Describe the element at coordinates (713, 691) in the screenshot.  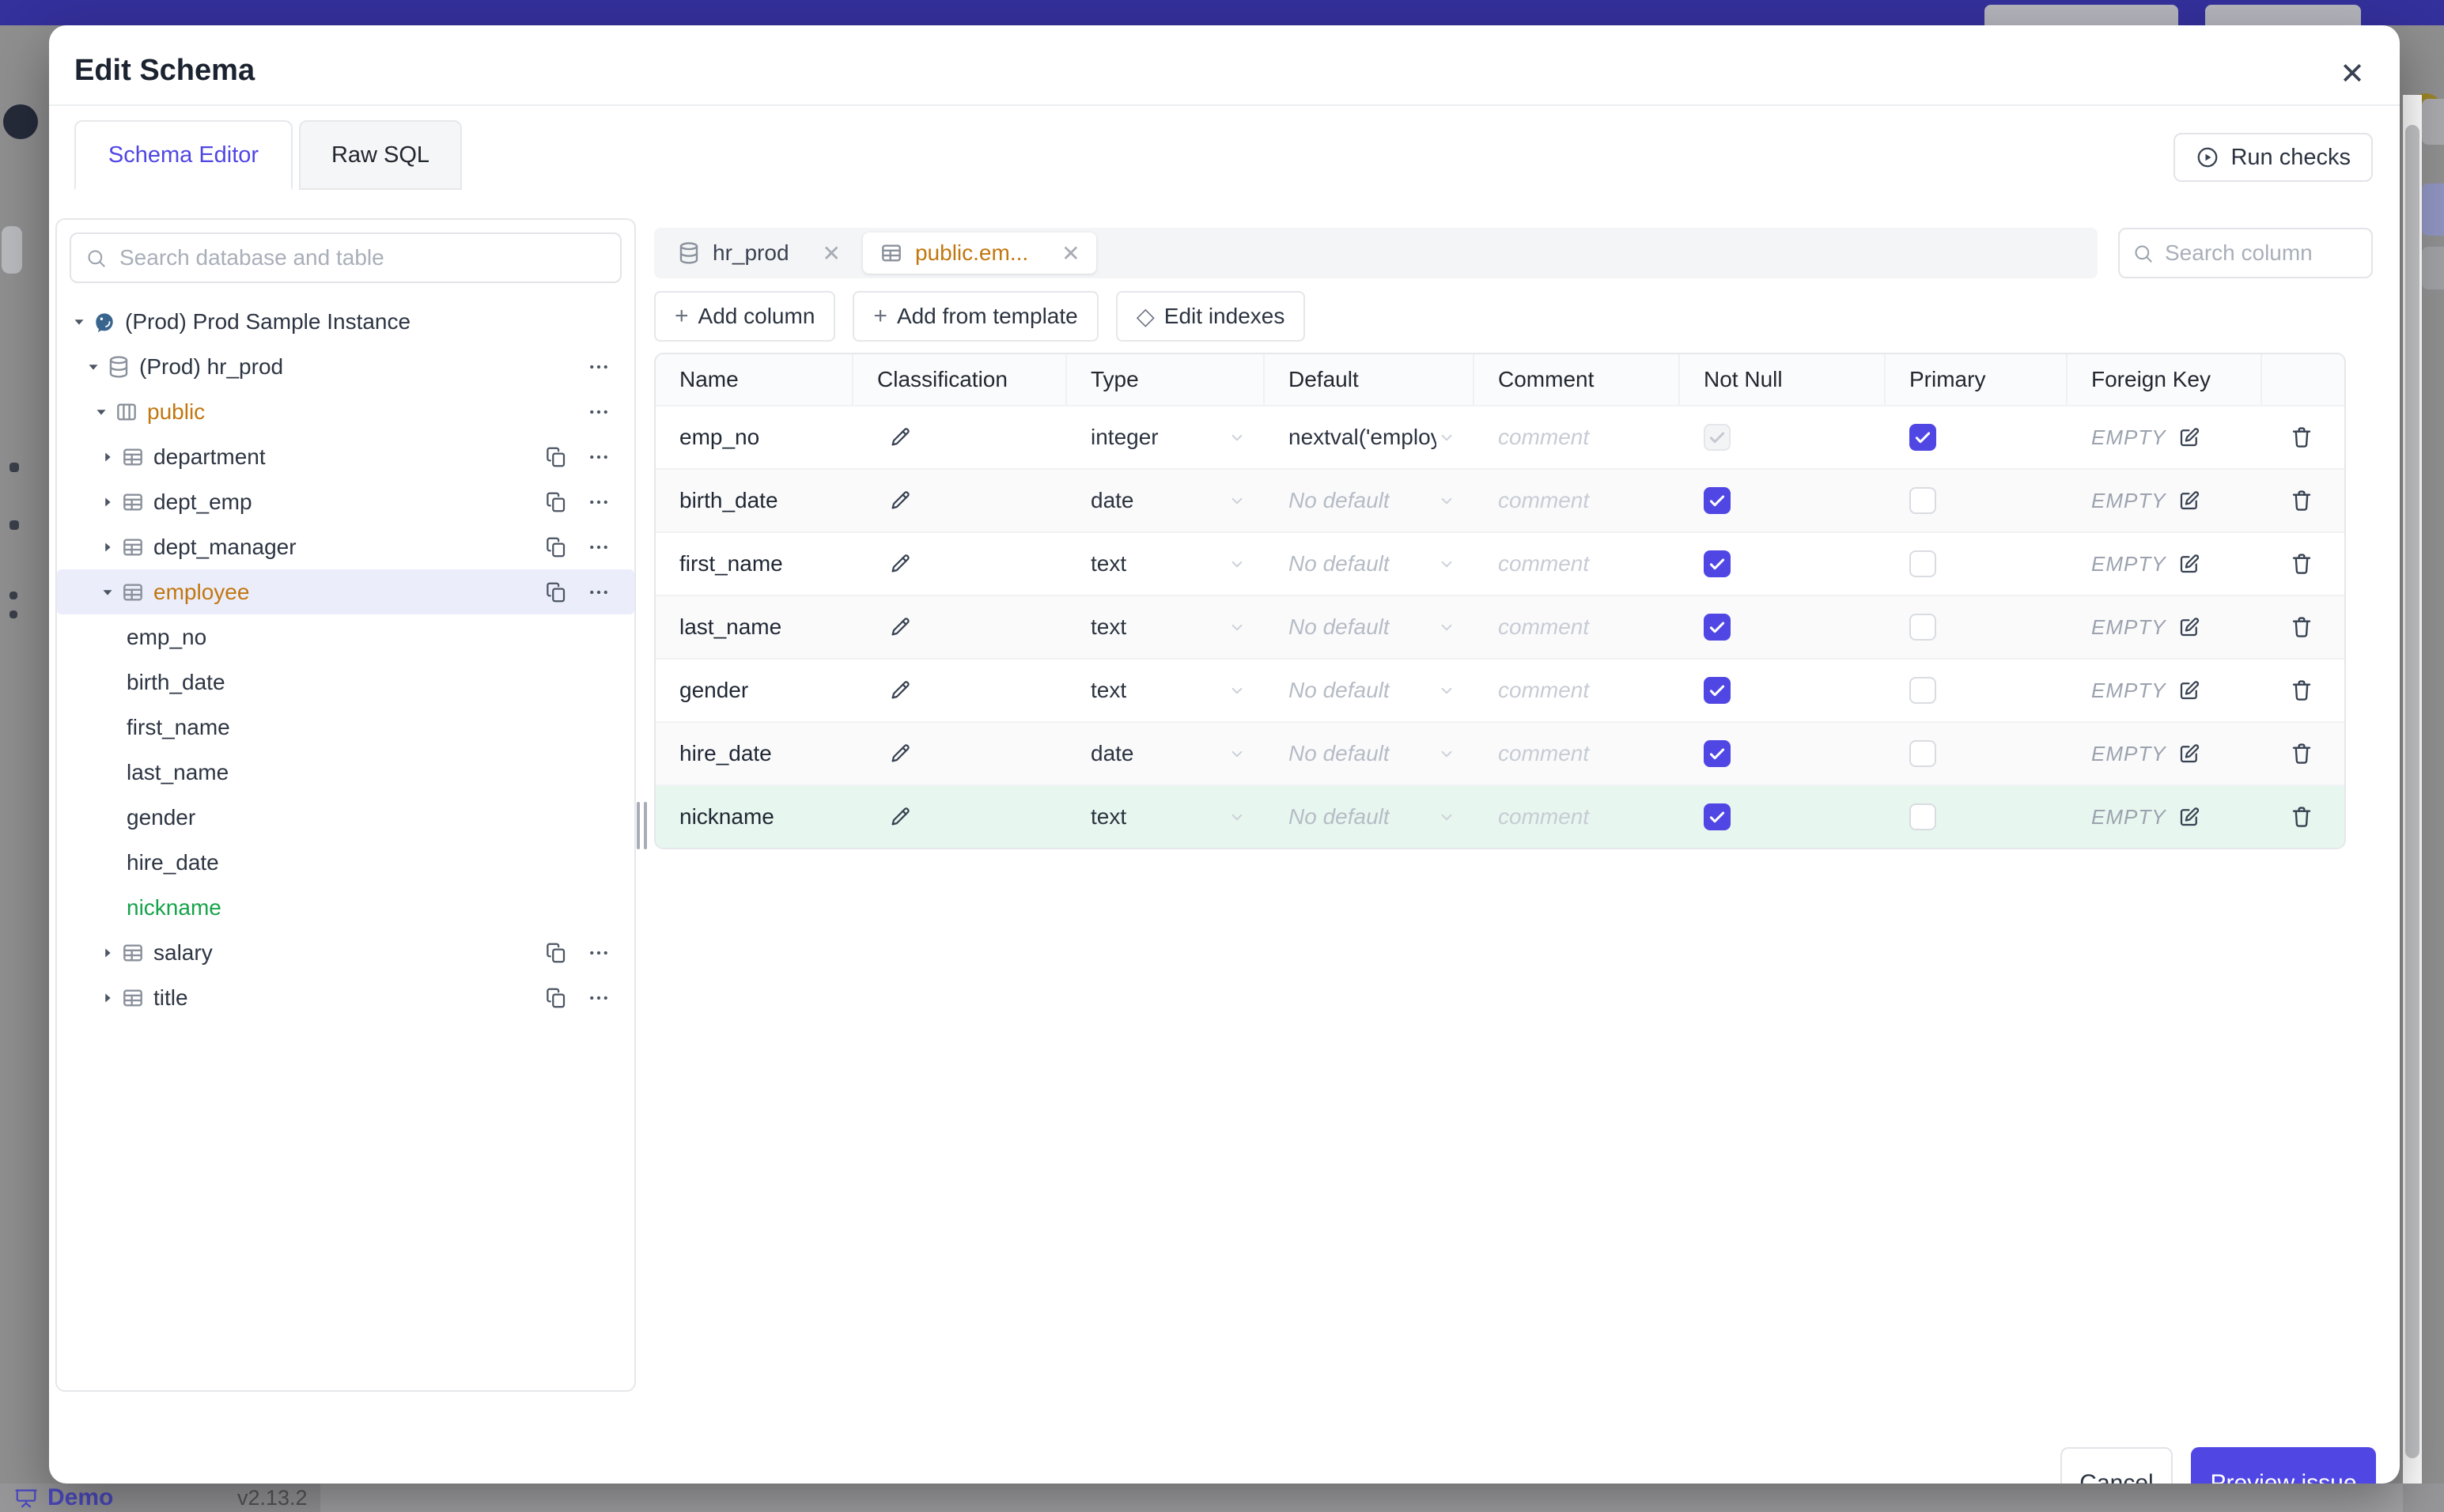
I see `column-name-field: gender` at that location.